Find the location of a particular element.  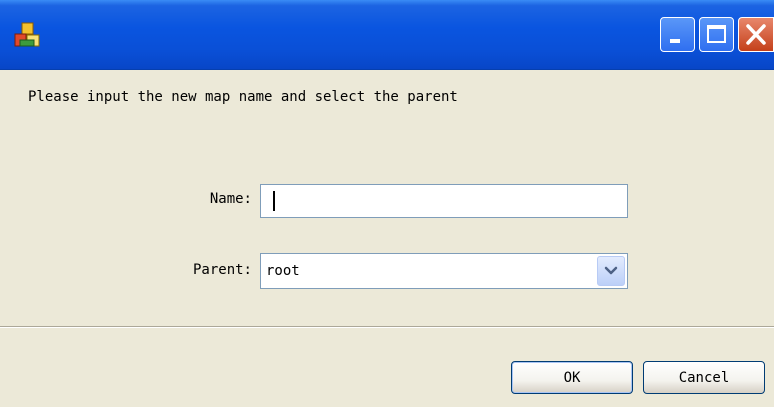

maximize-icon is located at coordinates (716, 34).